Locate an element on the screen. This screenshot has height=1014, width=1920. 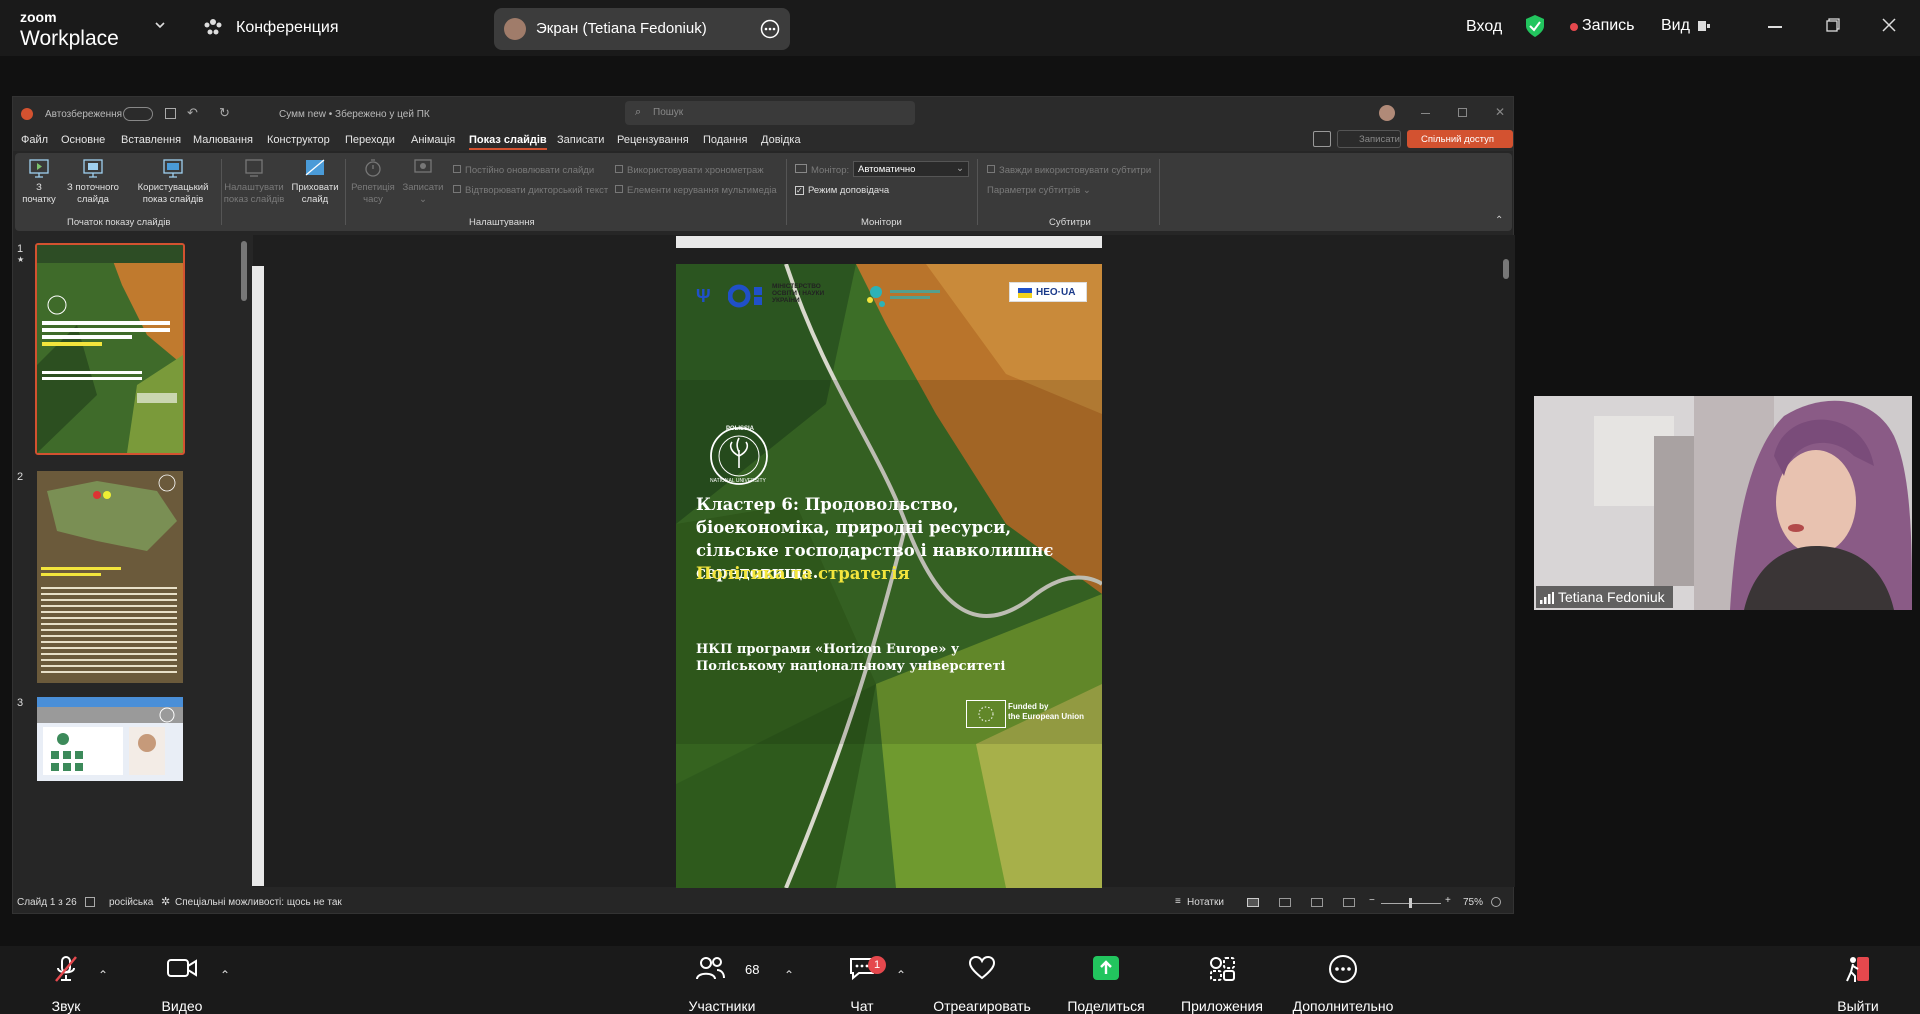
chevron-down-icon is located at coordinates (160, 26).